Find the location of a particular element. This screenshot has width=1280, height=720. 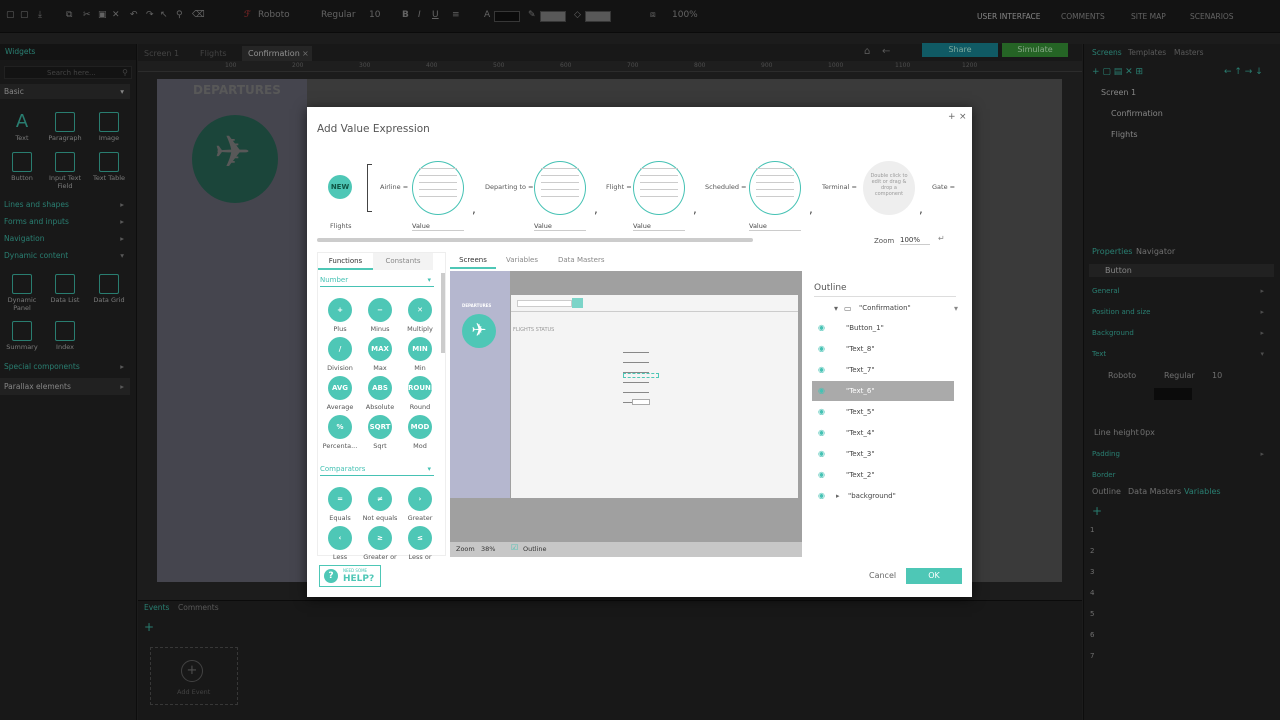

preview-zoom-select: 38% is located at coordinates (488, 549).